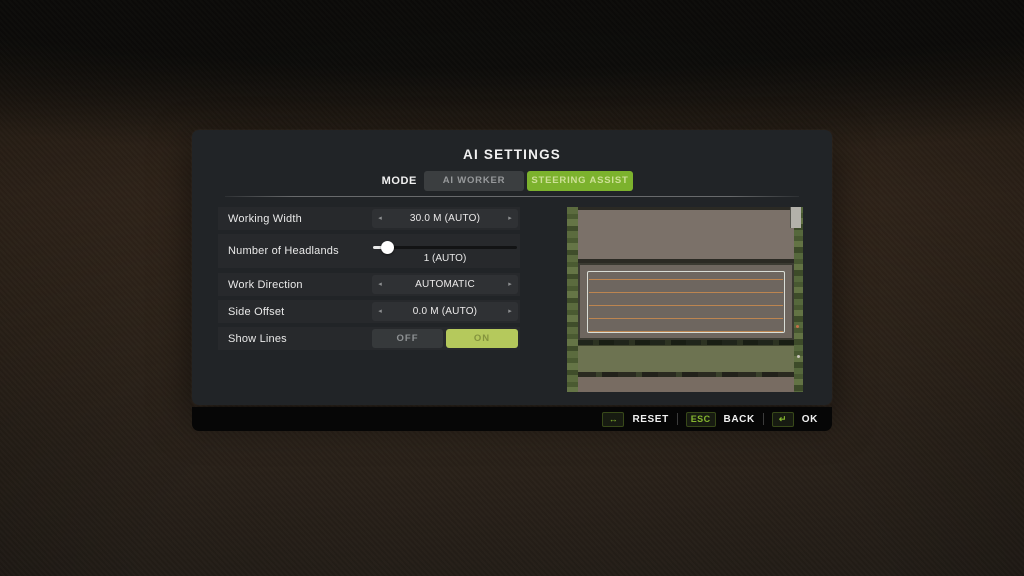 The height and width of the screenshot is (576, 1024). What do you see at coordinates (810, 419) in the screenshot?
I see `ok-button: OK` at bounding box center [810, 419].